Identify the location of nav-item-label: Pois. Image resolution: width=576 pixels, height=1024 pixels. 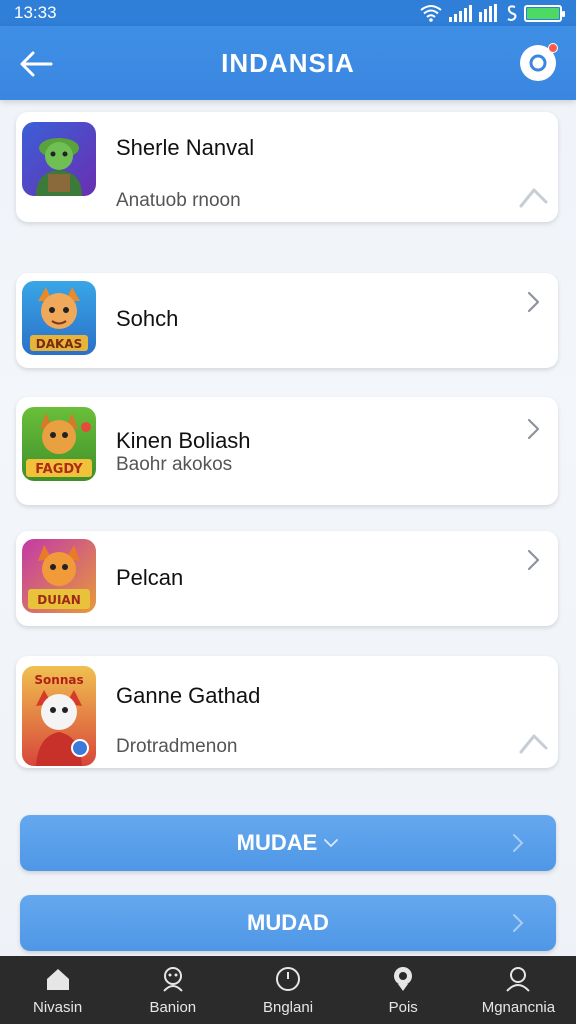
(403, 1007).